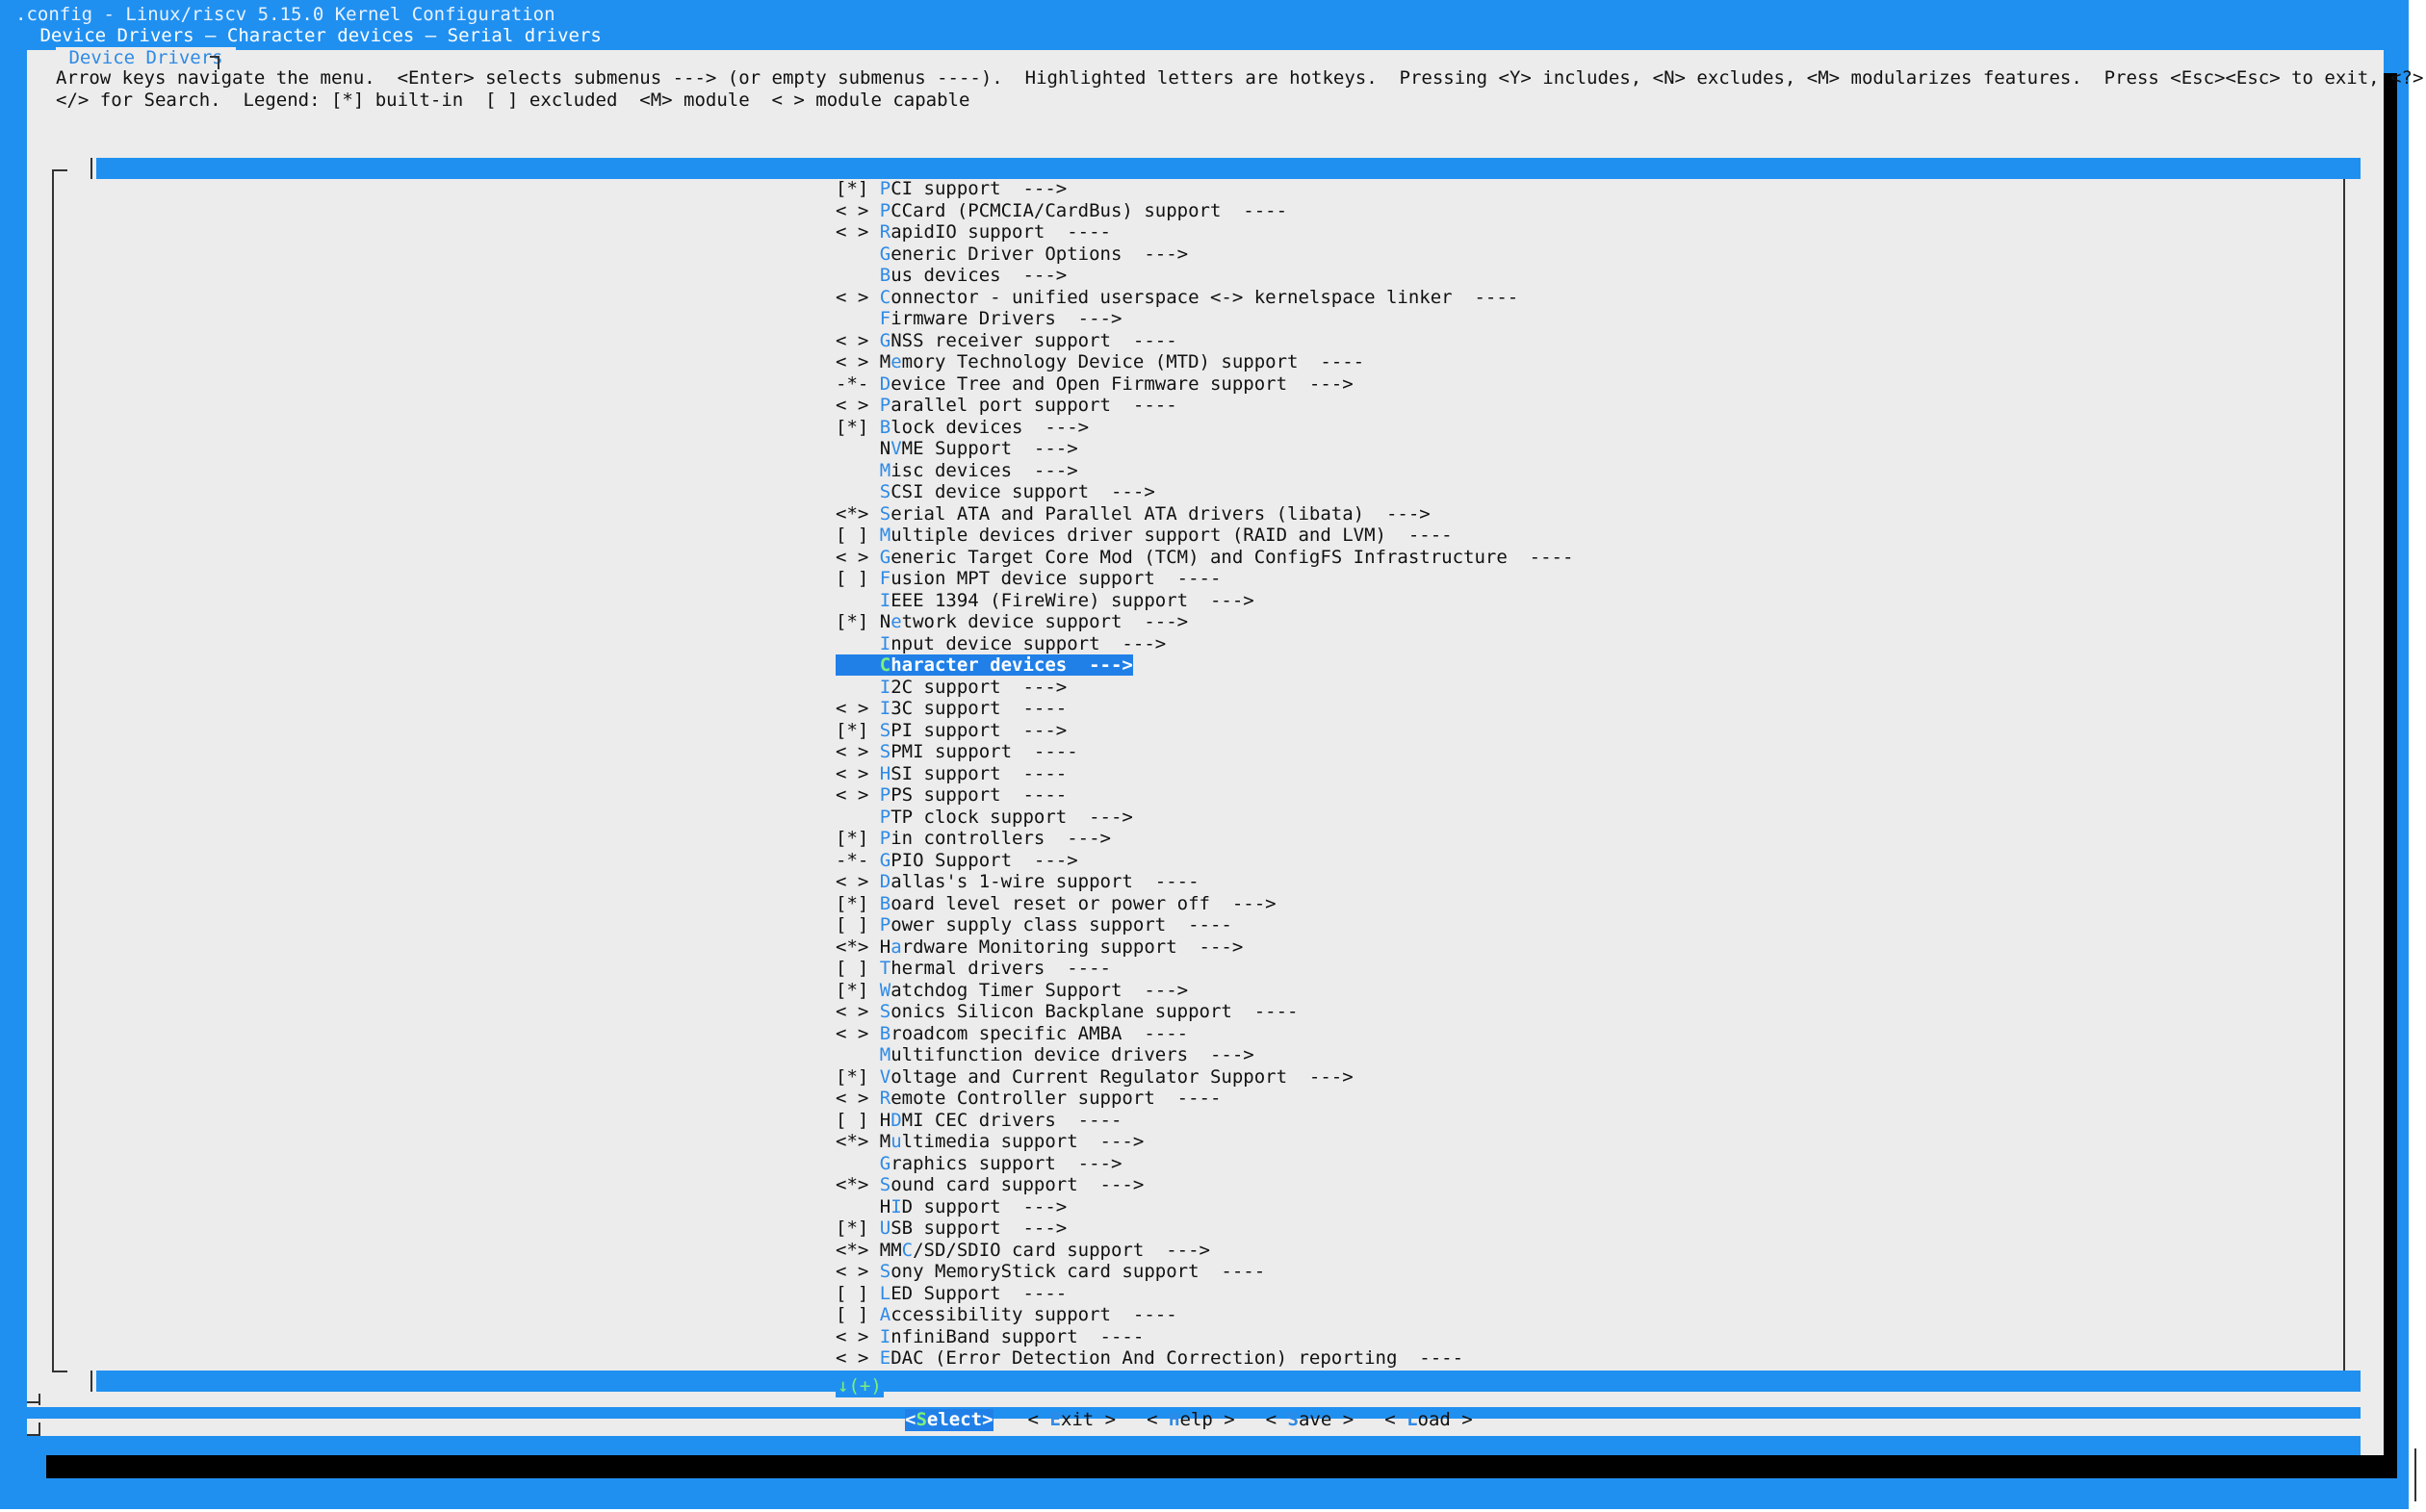 This screenshot has width=2426, height=1512. I want to click on menu-item-label: < > PPS support ----, so click(952, 795).